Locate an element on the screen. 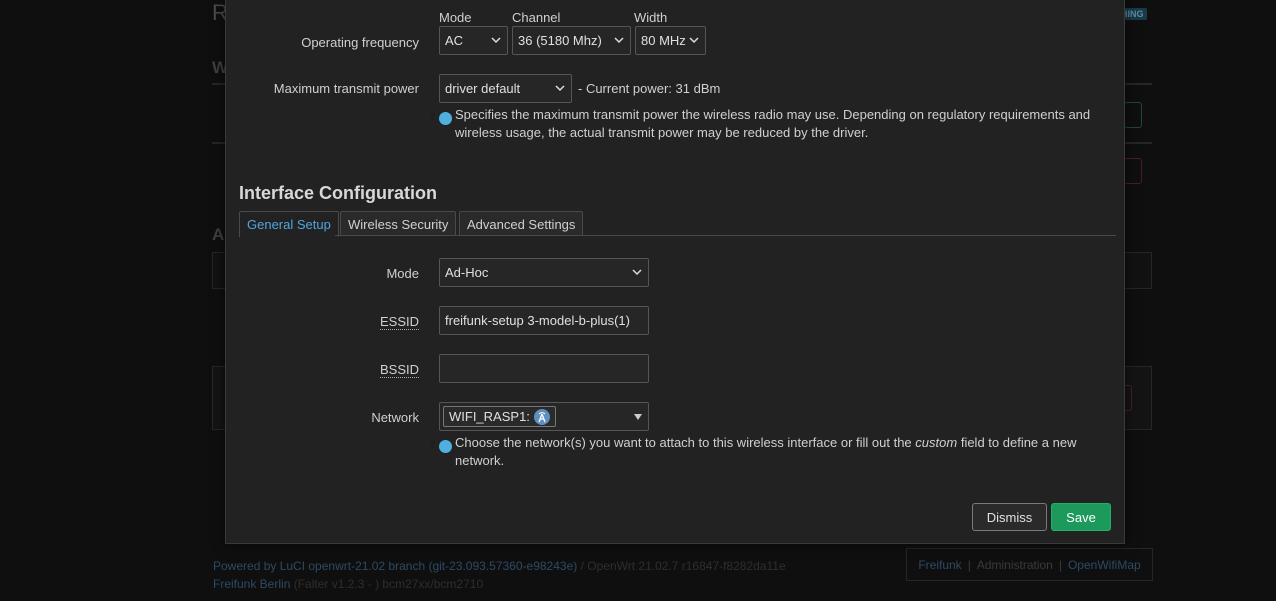 Image resolution: width=1276 pixels, height=601 pixels. current-power-text: - Current power: 31 dBm is located at coordinates (649, 88).